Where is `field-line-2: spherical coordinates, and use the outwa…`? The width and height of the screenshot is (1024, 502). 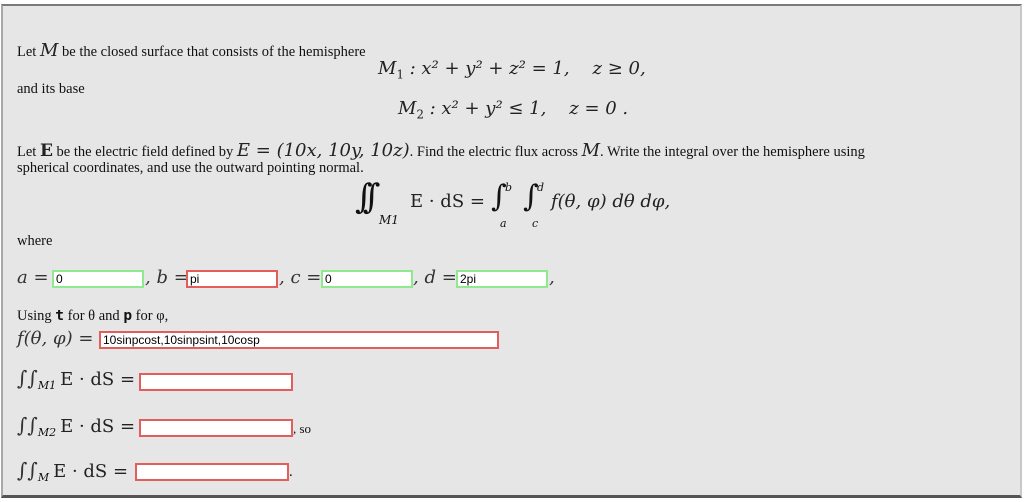
field-line-2: spherical coordinates, and use the outwa… is located at coordinates (190, 168).